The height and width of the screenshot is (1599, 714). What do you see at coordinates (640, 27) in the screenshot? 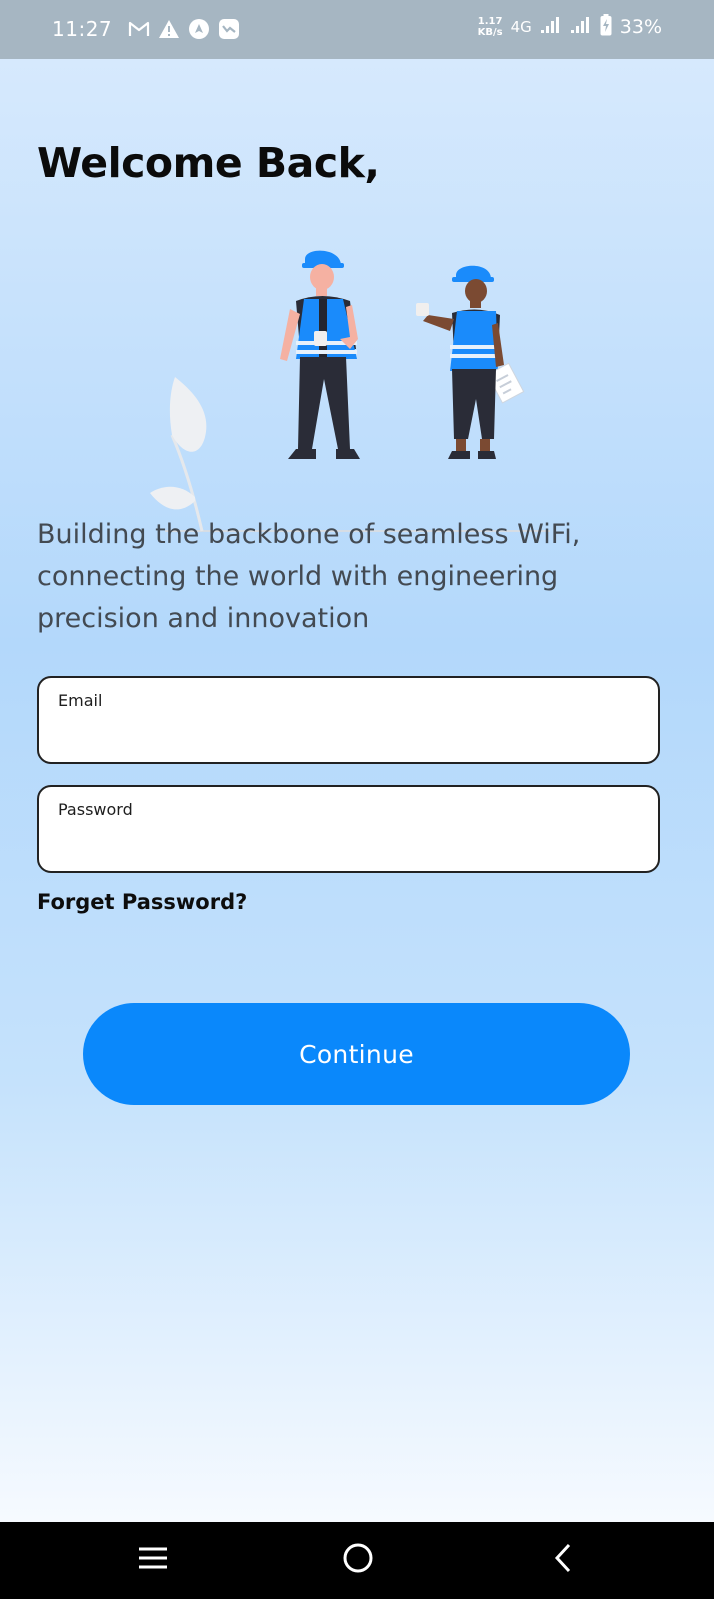
I see `battery-percent: 33%` at bounding box center [640, 27].